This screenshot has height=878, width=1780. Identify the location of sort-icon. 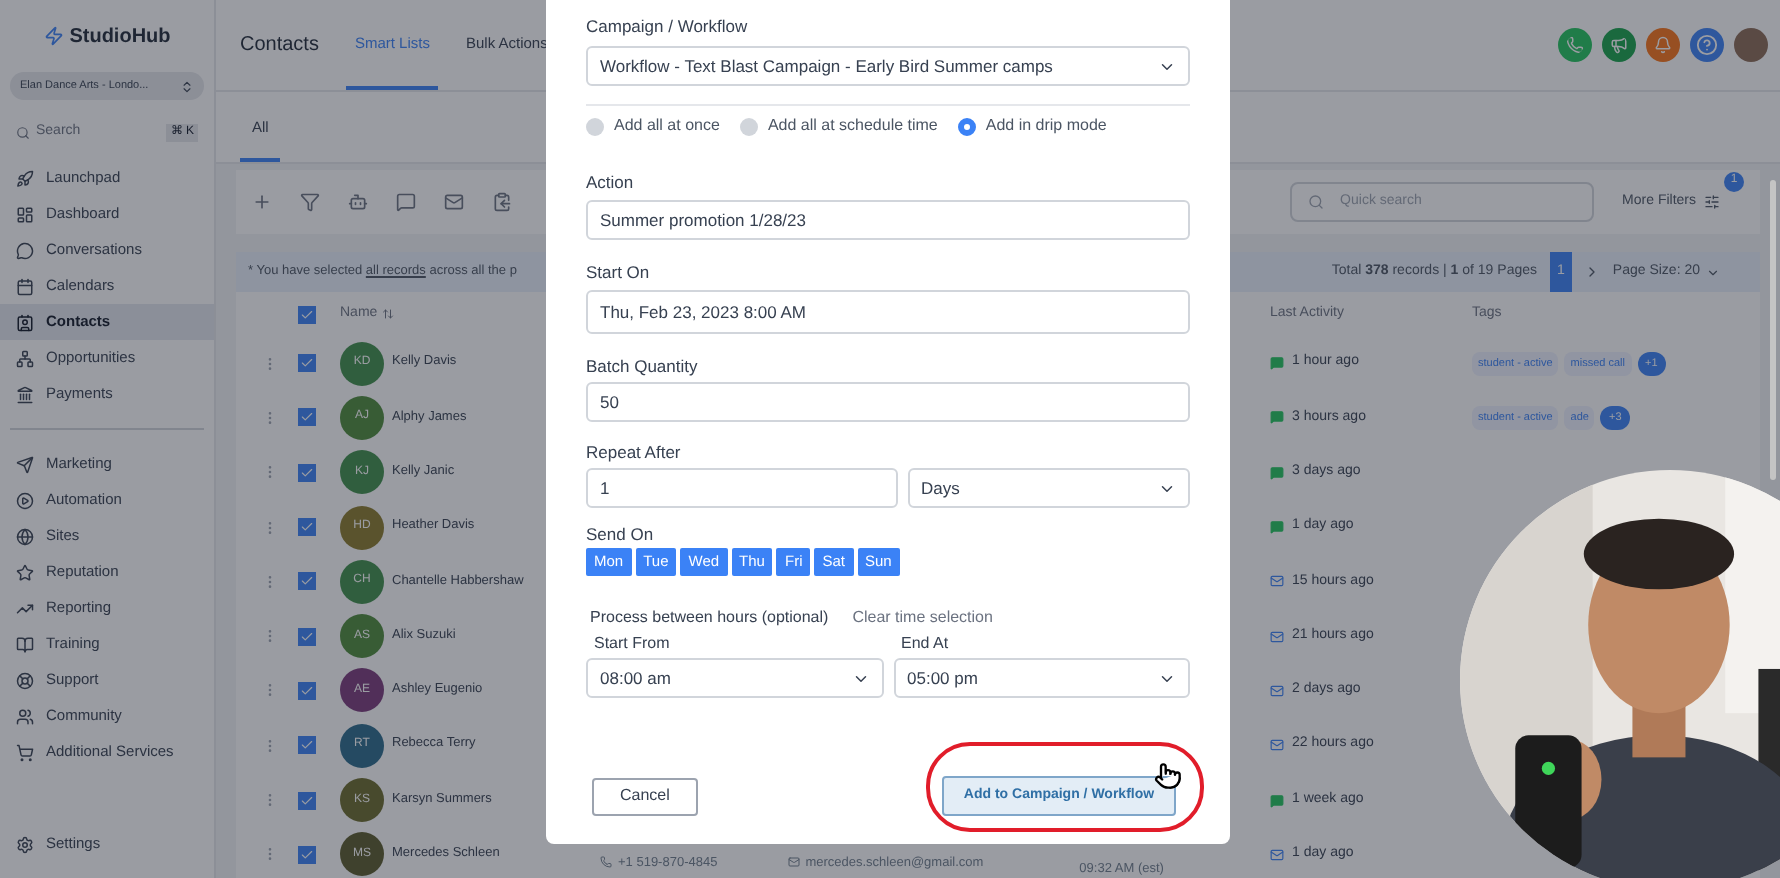
(387, 314).